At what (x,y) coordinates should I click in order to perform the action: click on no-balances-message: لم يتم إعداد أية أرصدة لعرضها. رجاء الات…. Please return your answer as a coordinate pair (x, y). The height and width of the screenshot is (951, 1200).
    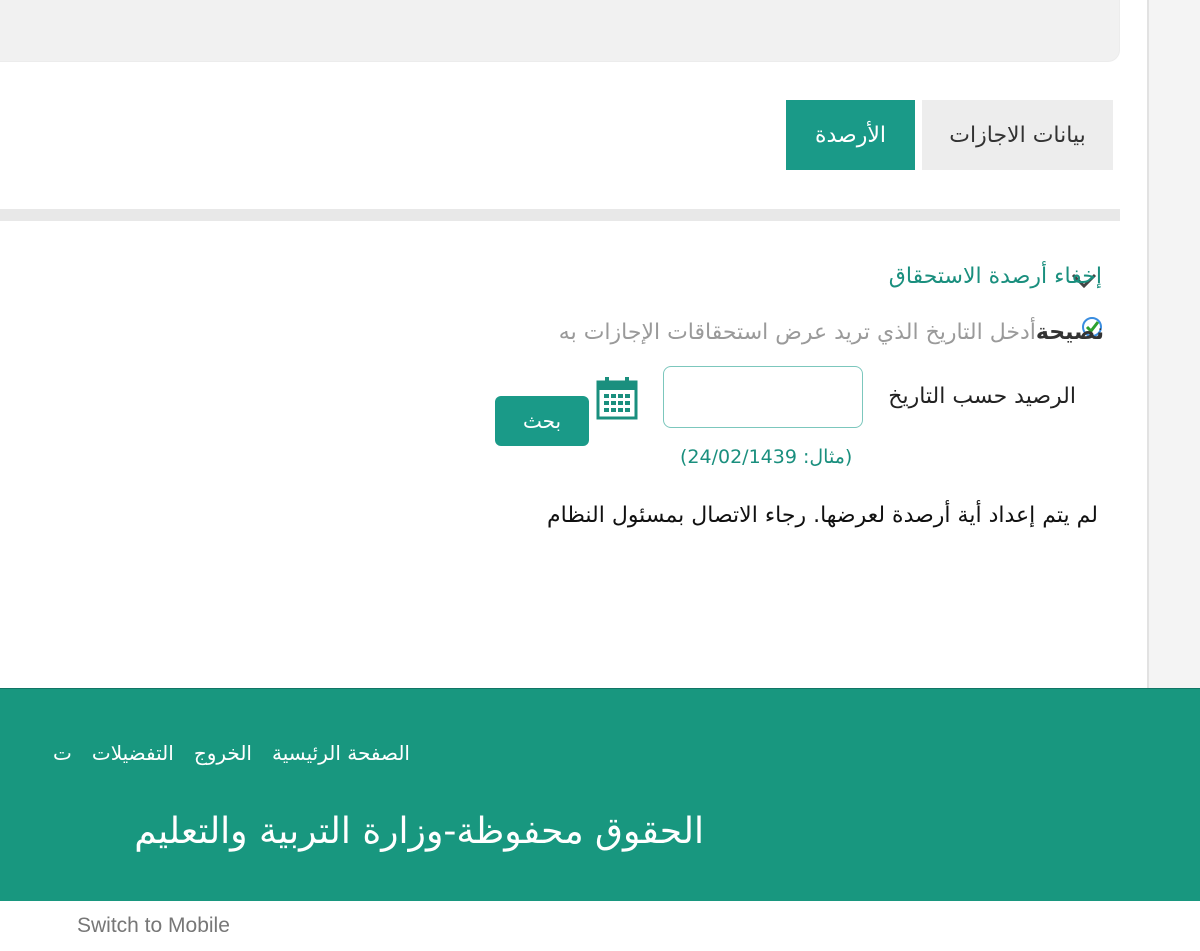
    Looking at the image, I should click on (822, 515).